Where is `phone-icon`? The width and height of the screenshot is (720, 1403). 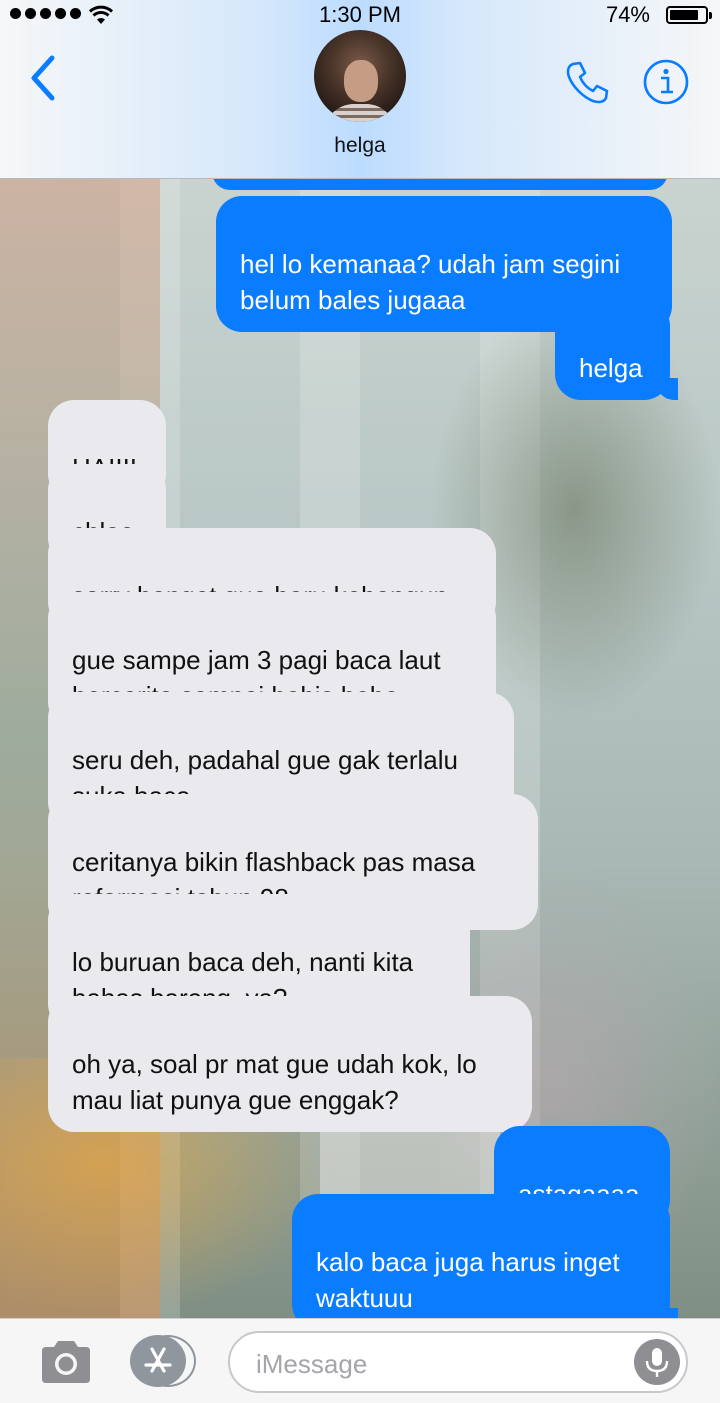
phone-icon is located at coordinates (587, 82).